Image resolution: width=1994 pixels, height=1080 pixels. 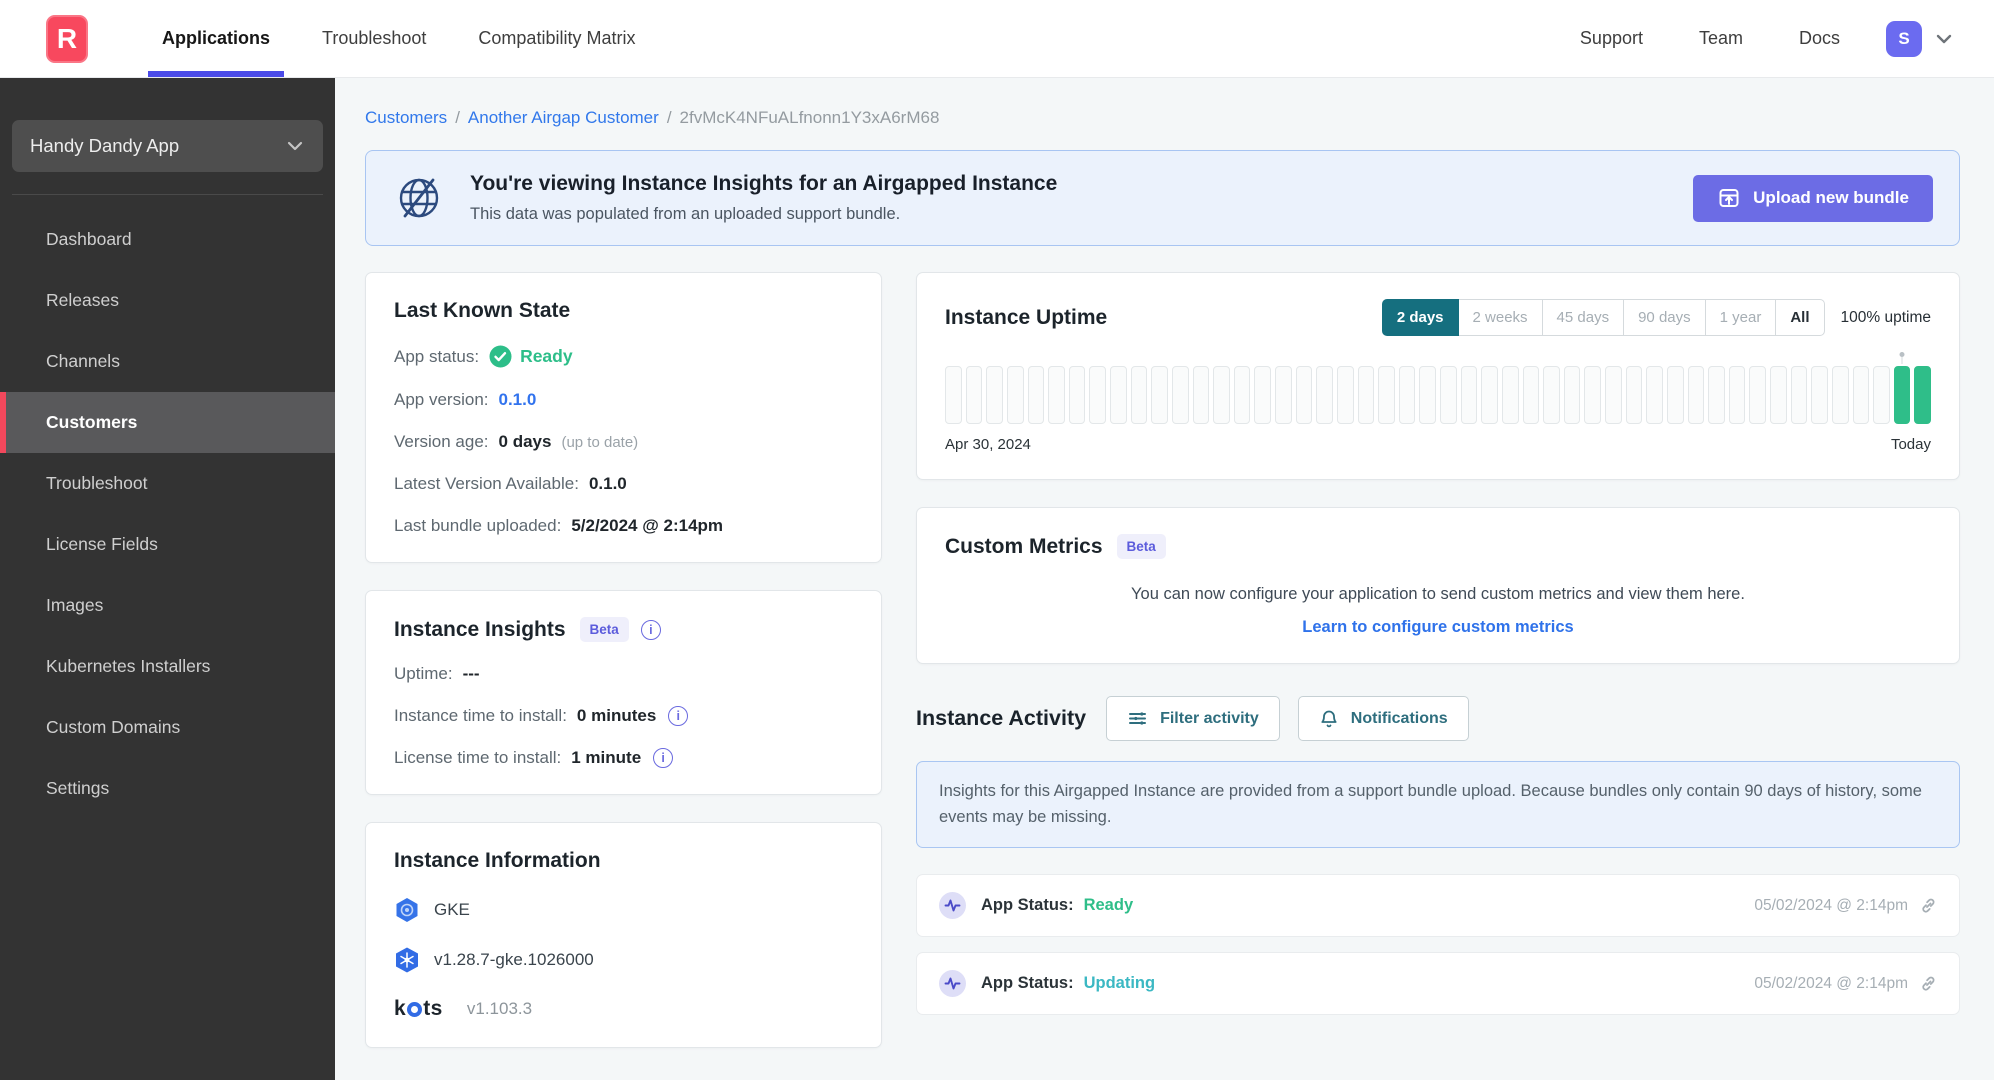 What do you see at coordinates (1583, 317) in the screenshot?
I see `range-45-days: 45 days` at bounding box center [1583, 317].